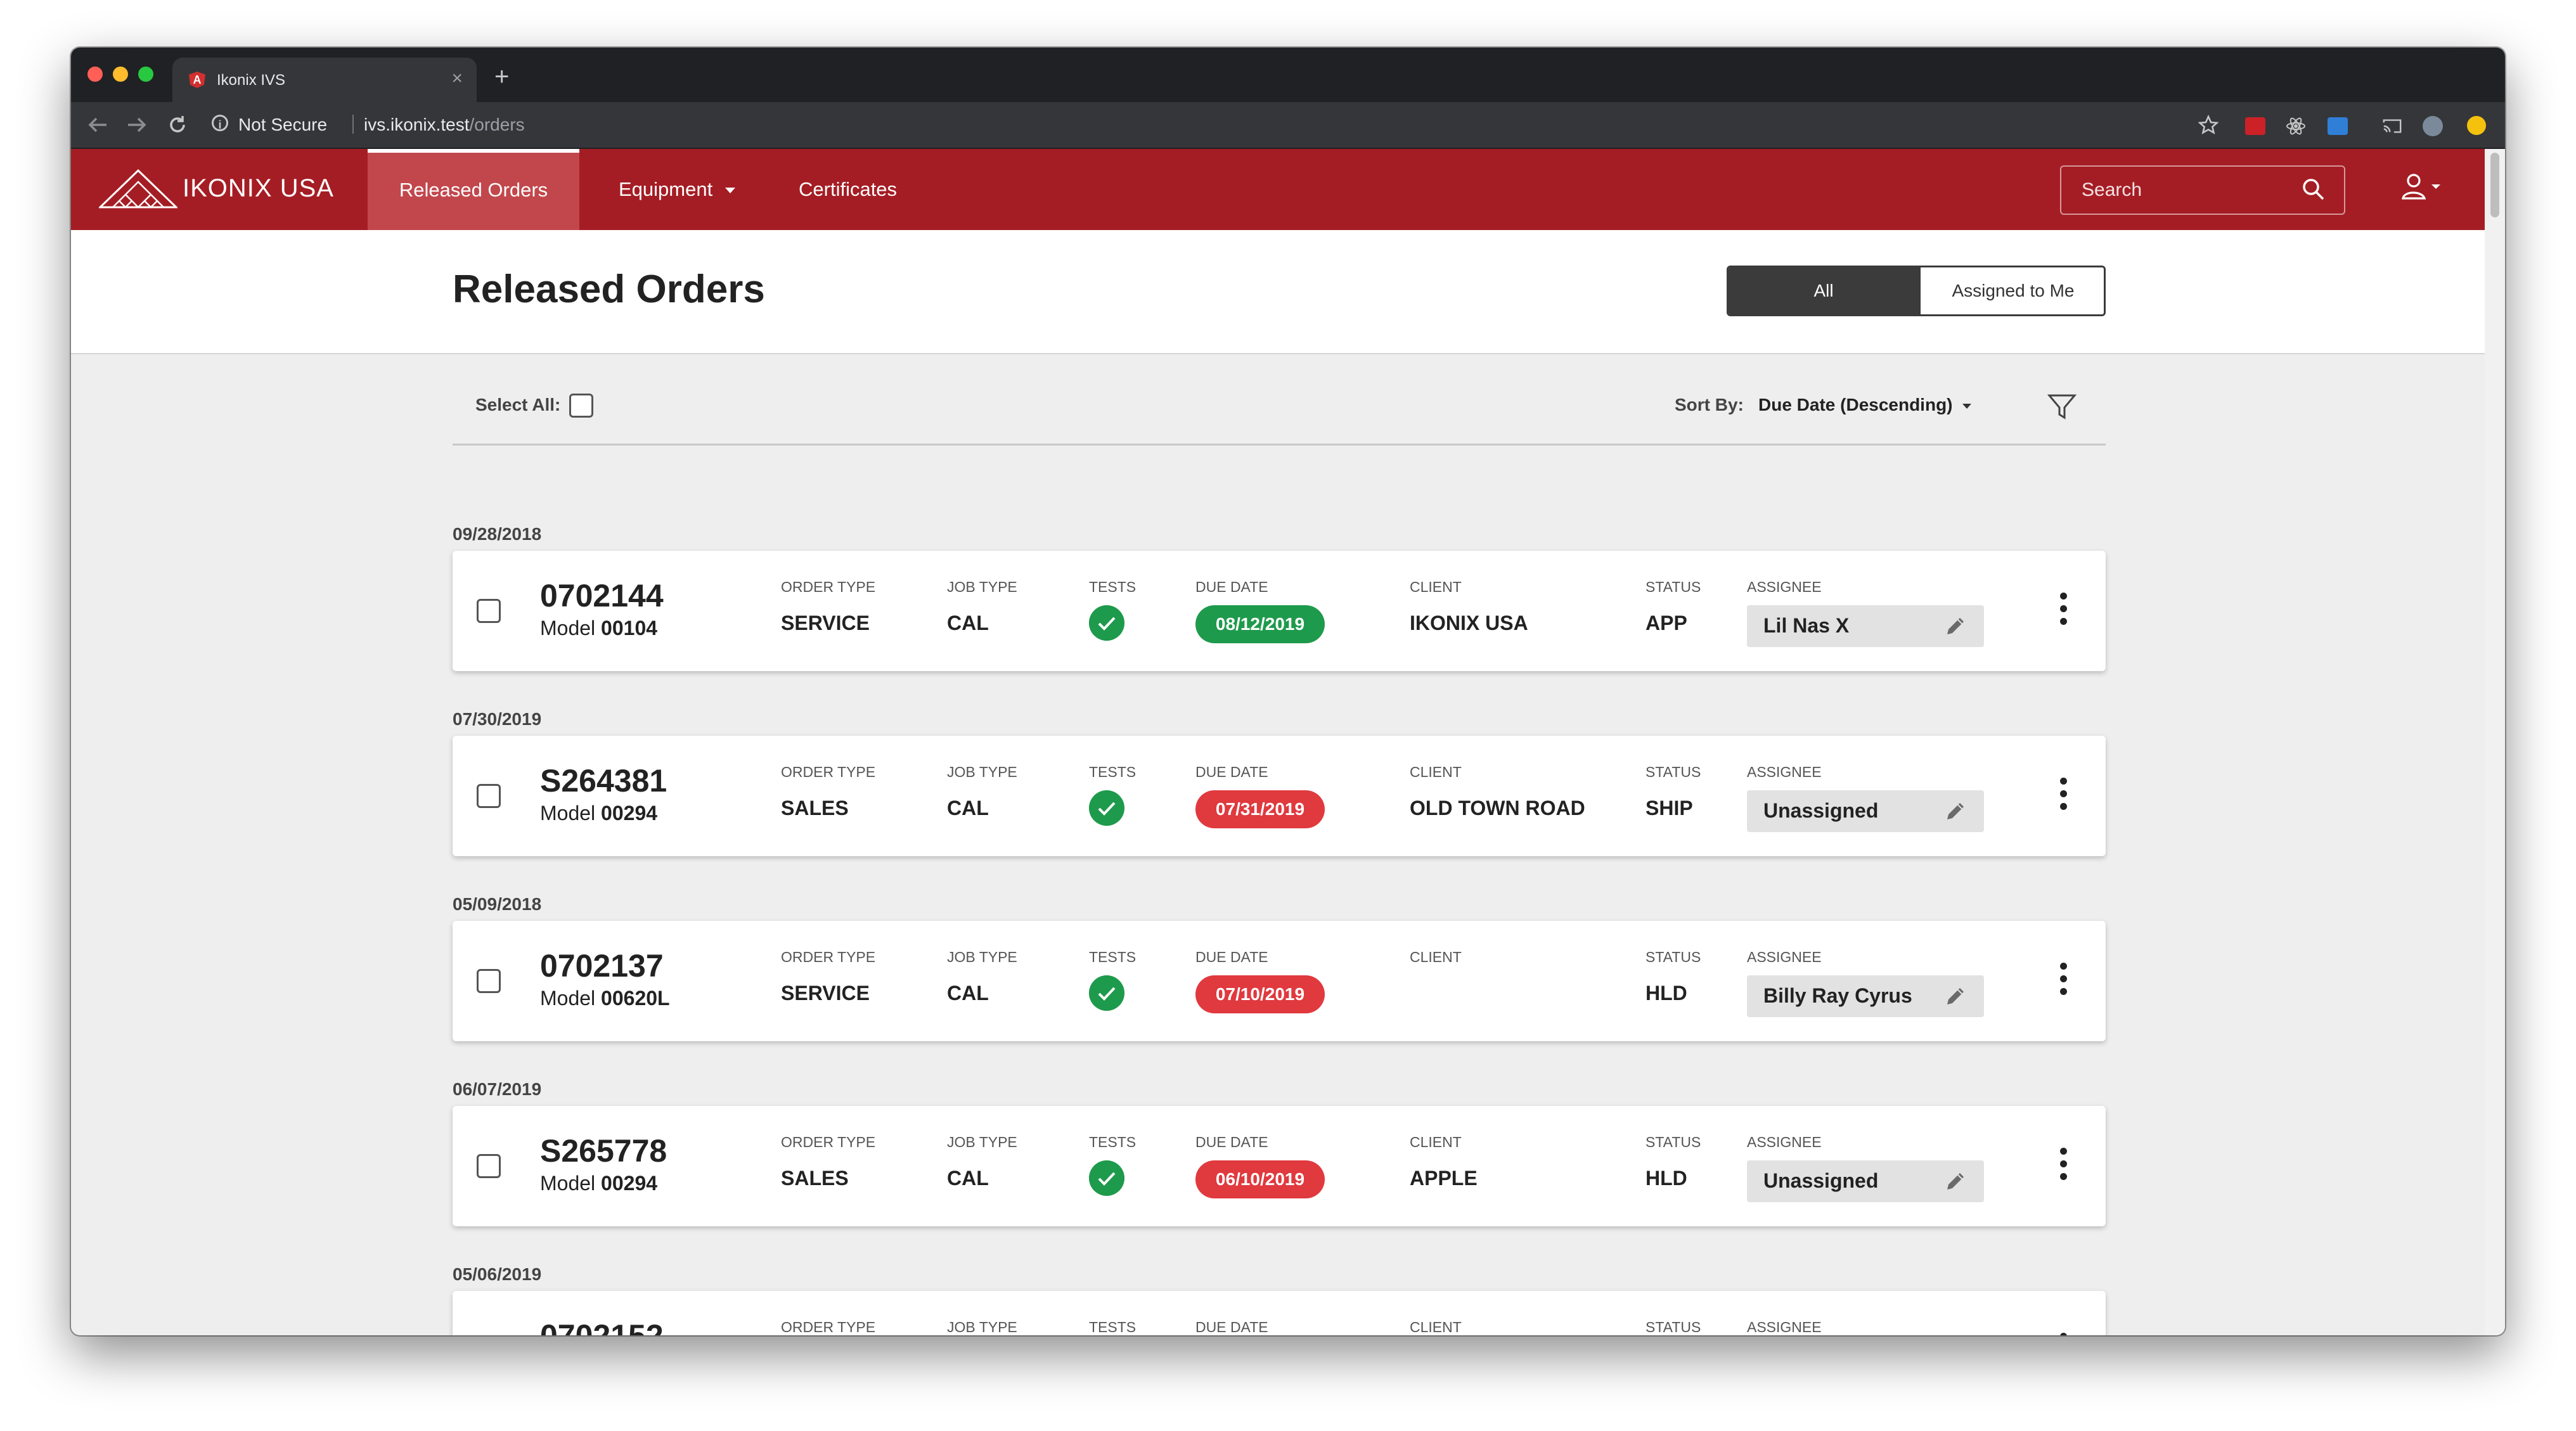  What do you see at coordinates (602, 595) in the screenshot?
I see `order-id: 0702144` at bounding box center [602, 595].